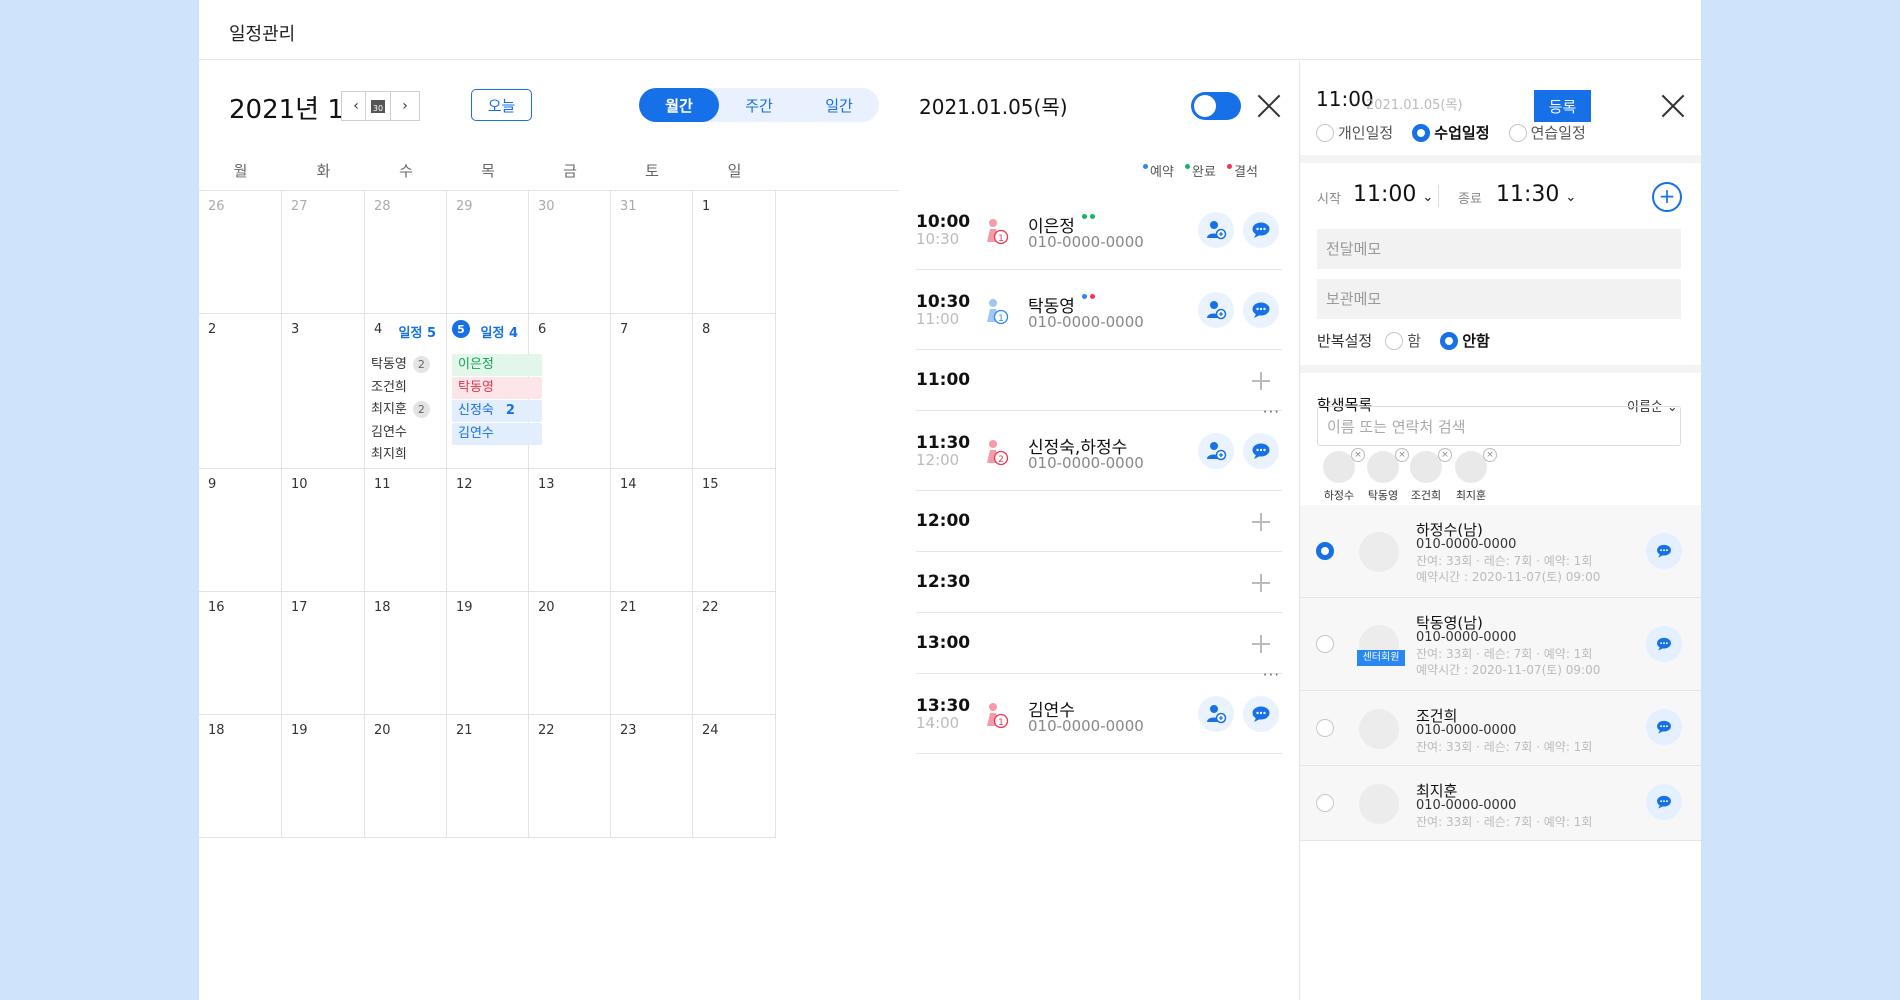  Describe the element at coordinates (240, 530) in the screenshot. I see `day-cell: 9` at that location.